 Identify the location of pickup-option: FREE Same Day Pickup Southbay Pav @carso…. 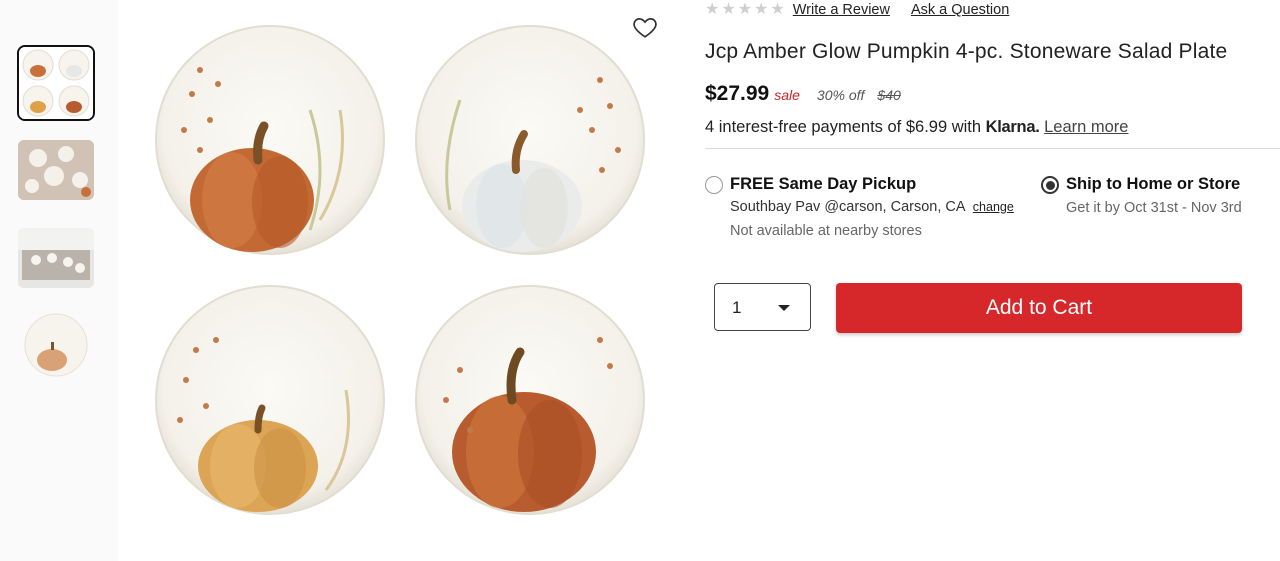
(870, 210).